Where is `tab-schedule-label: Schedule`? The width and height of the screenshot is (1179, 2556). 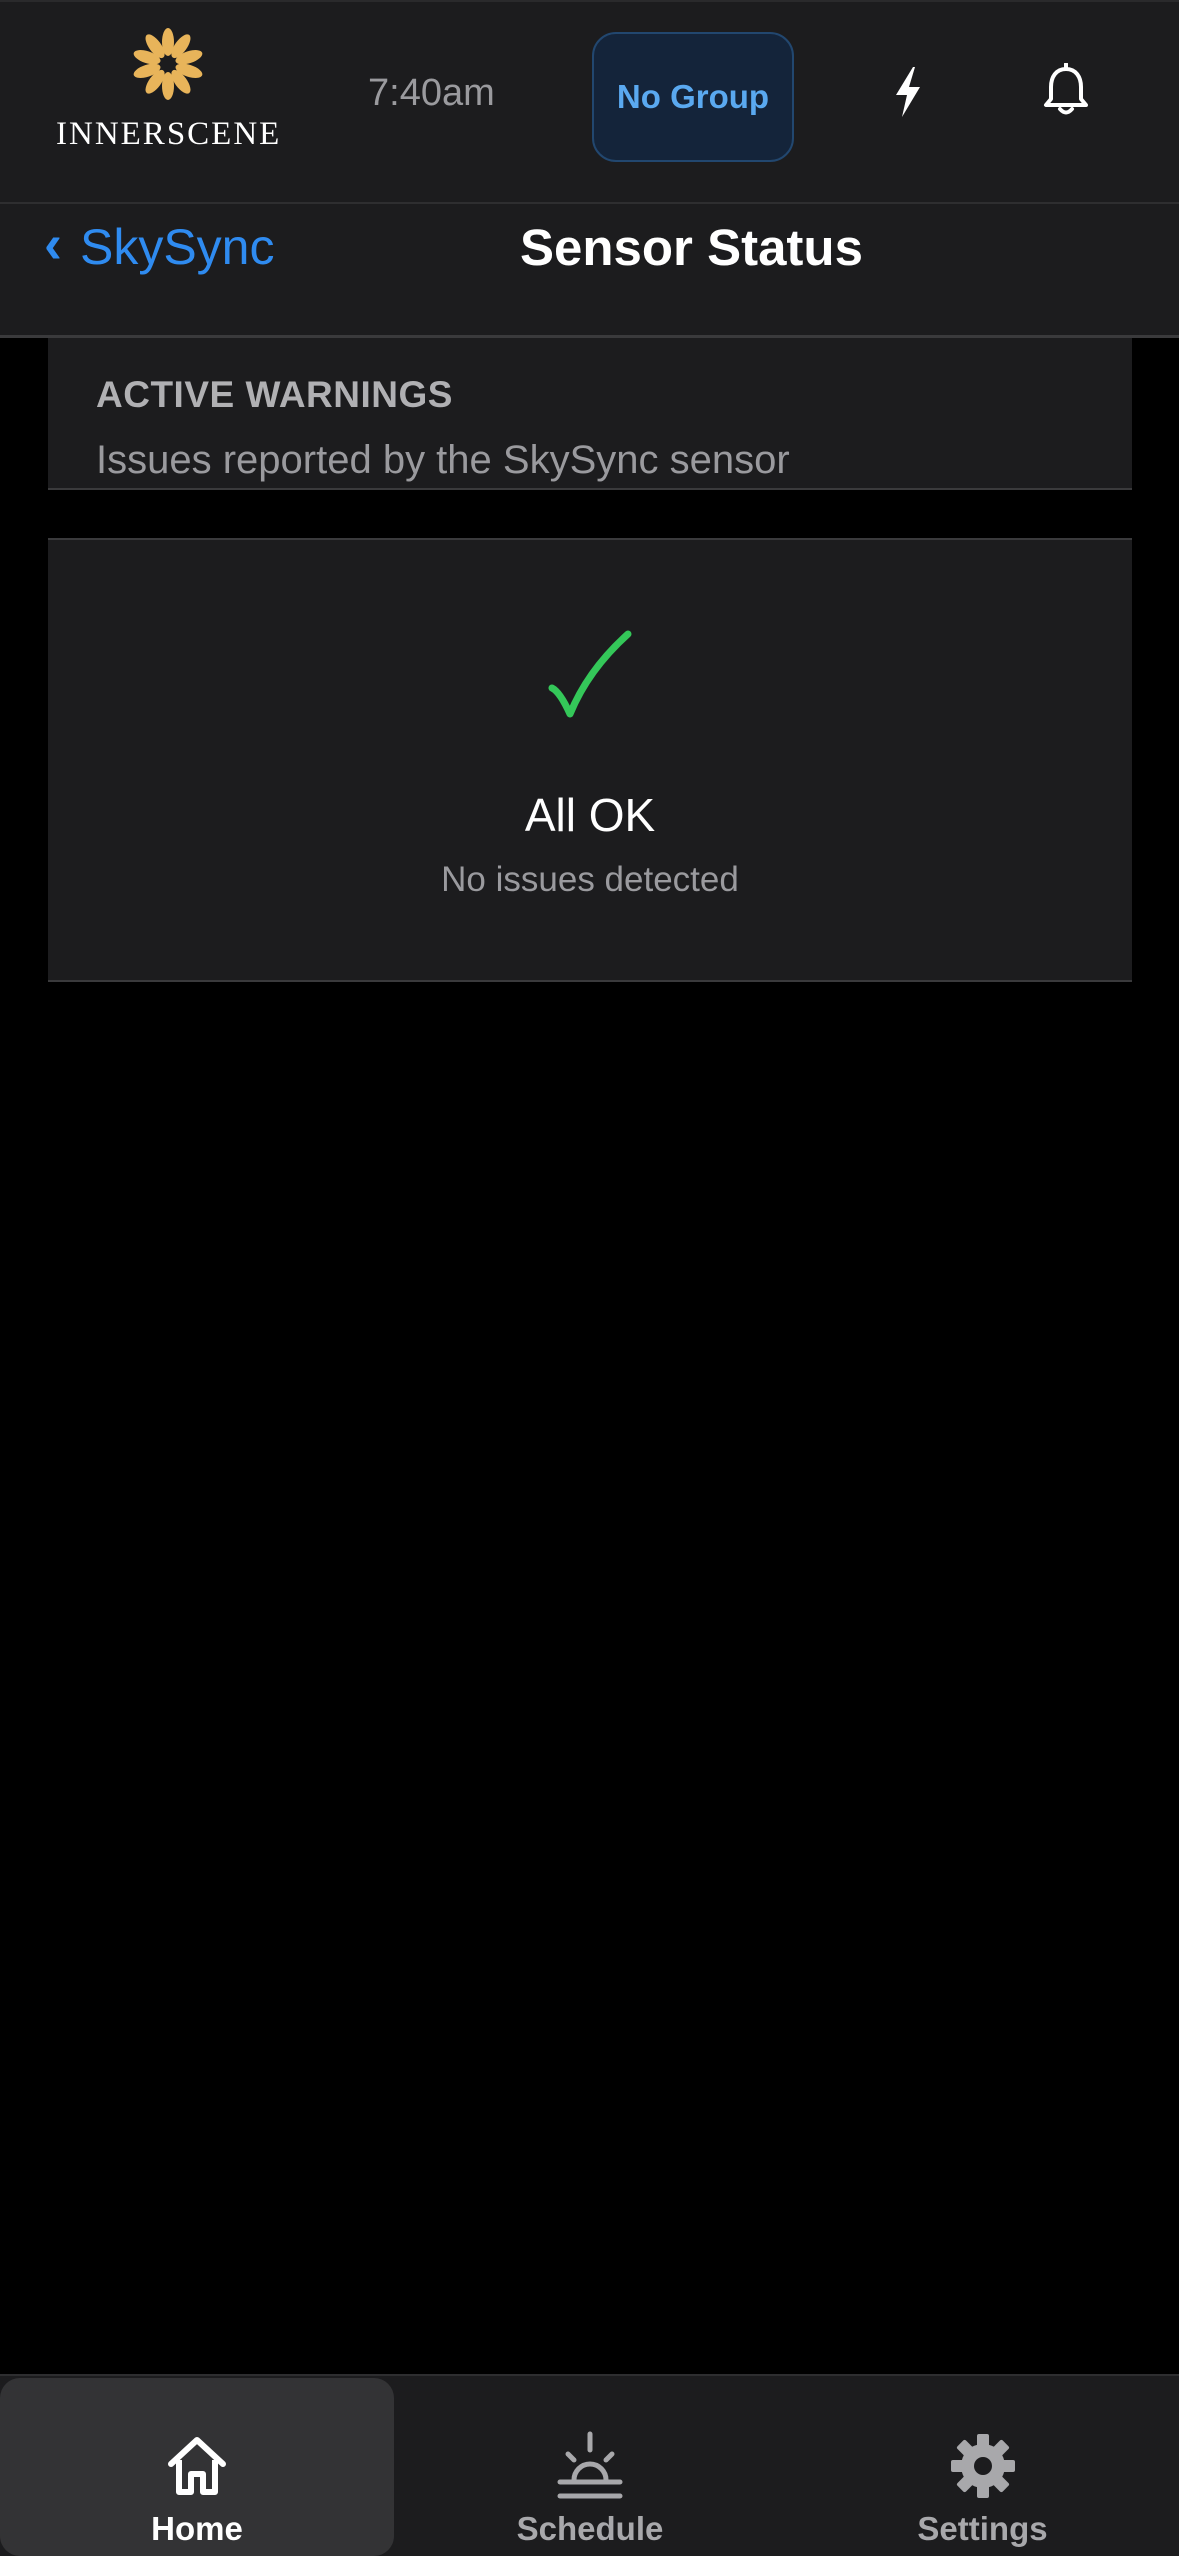
tab-schedule-label: Schedule is located at coordinates (590, 2528).